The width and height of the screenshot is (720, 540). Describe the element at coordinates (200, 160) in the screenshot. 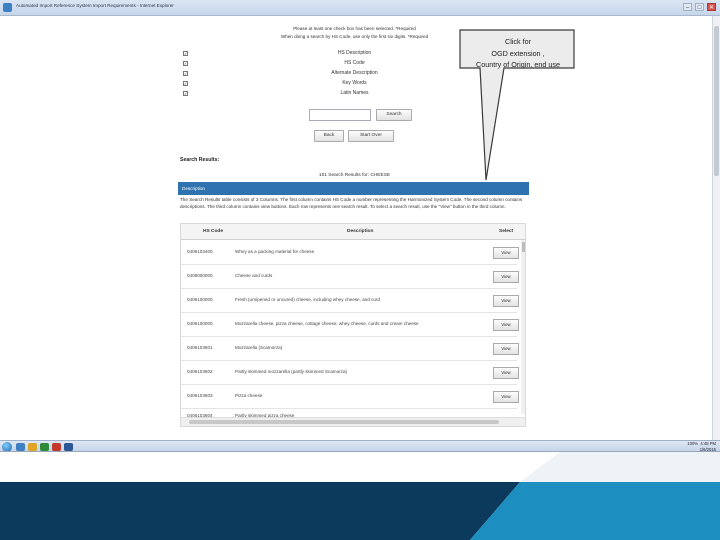

I see `results-title: Search Results:` at that location.